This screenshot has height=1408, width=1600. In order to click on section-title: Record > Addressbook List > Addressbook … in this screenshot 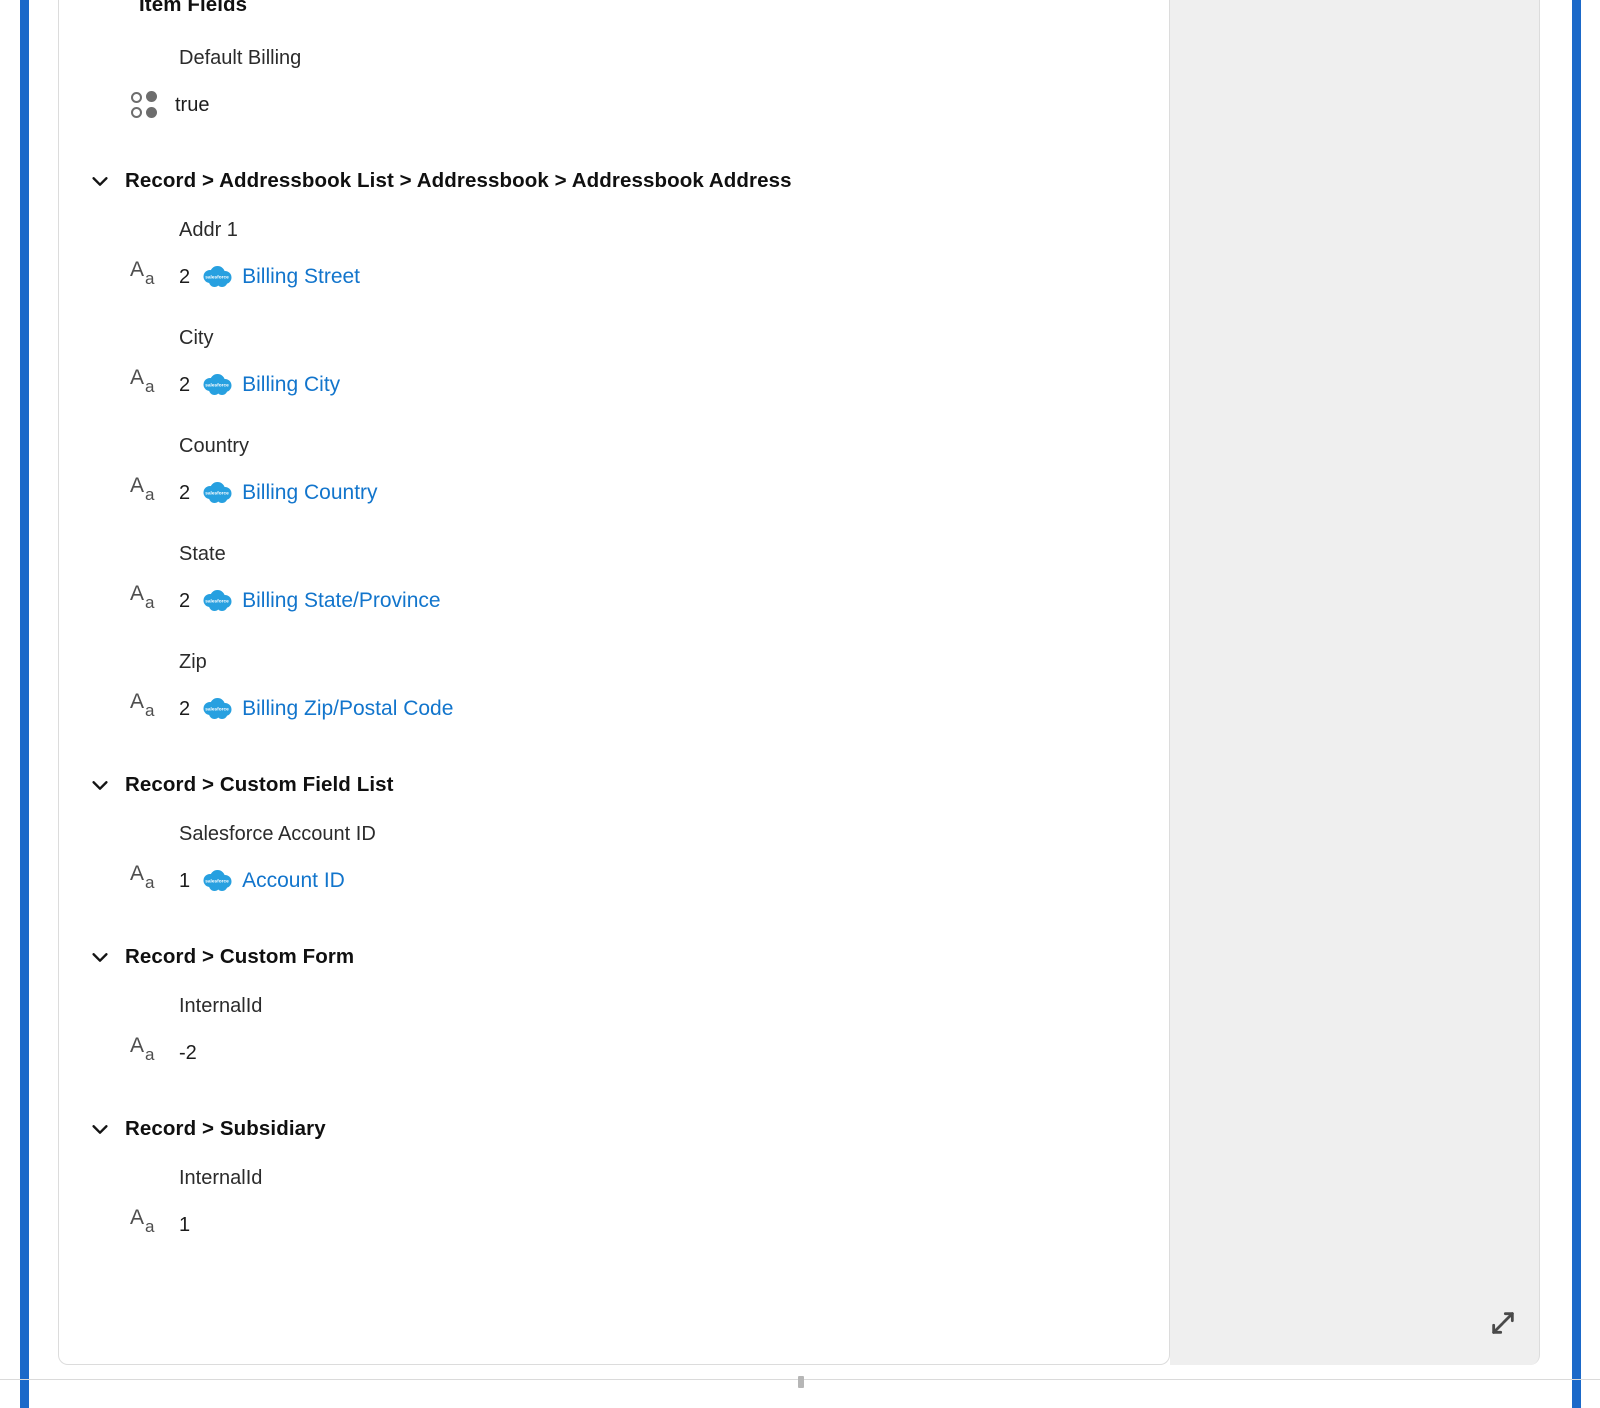, I will do `click(458, 180)`.